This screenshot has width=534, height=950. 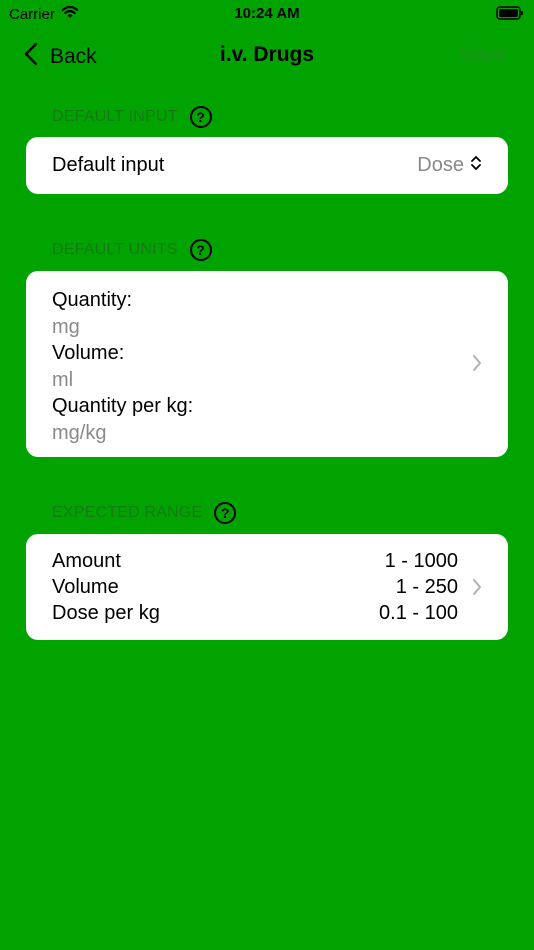 I want to click on range-value: 1 - 1000, so click(x=421, y=561).